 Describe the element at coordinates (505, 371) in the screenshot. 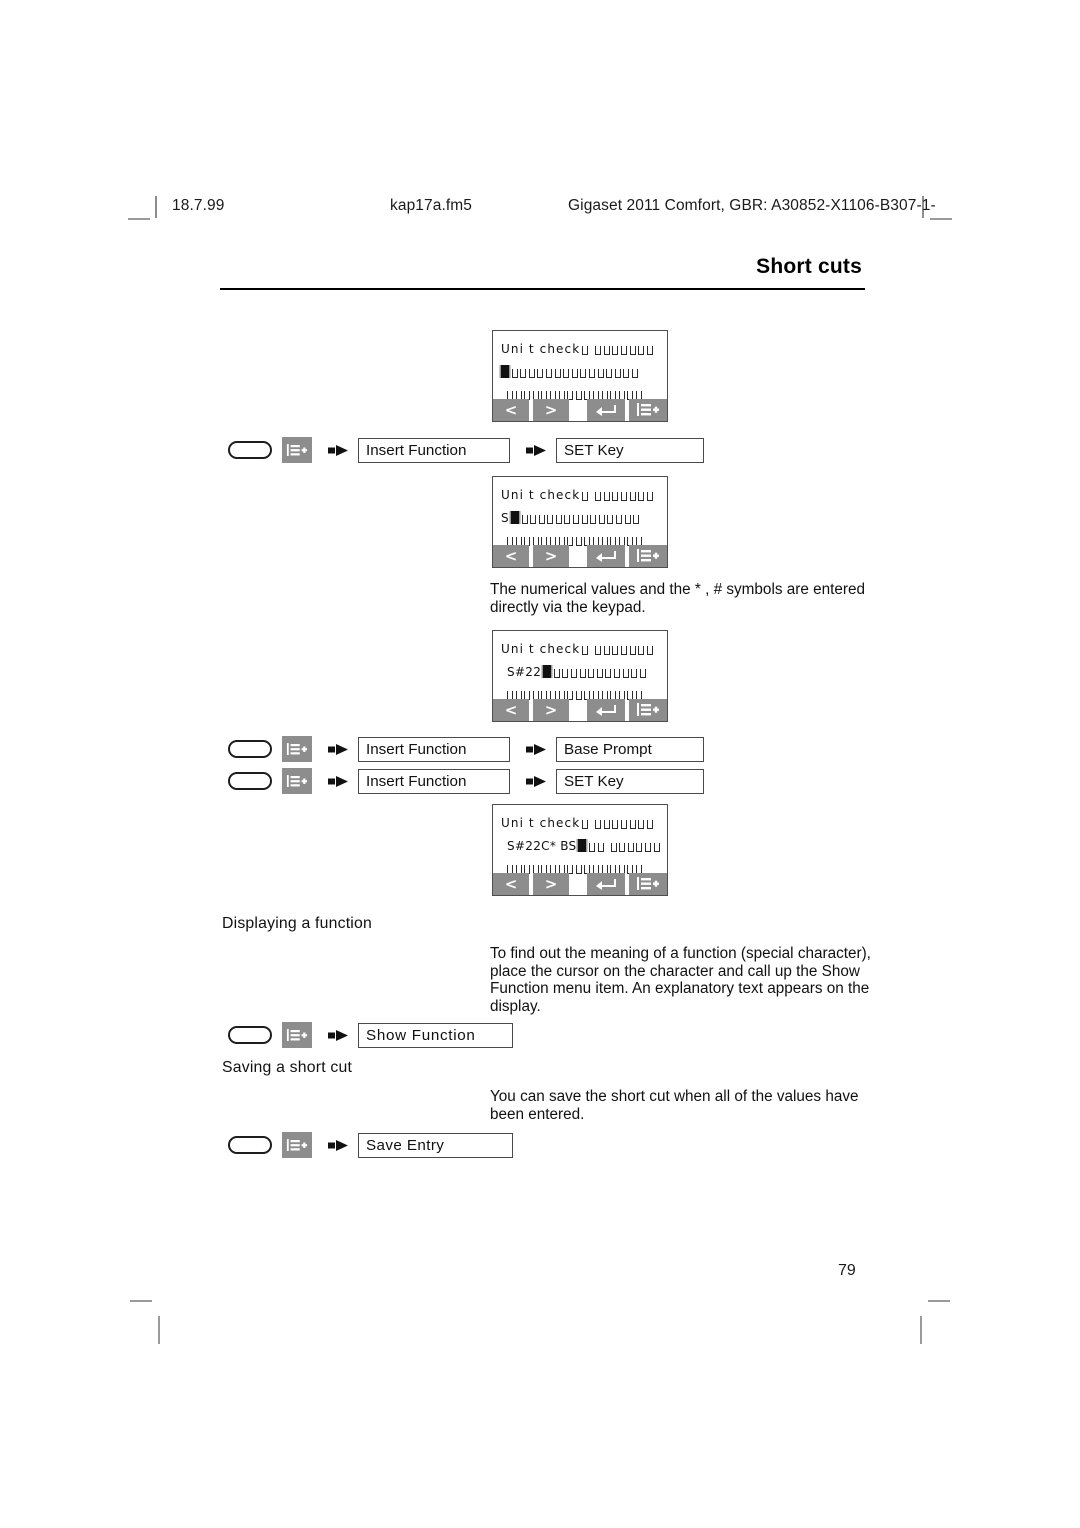

I see `lcd-1-cursor` at that location.